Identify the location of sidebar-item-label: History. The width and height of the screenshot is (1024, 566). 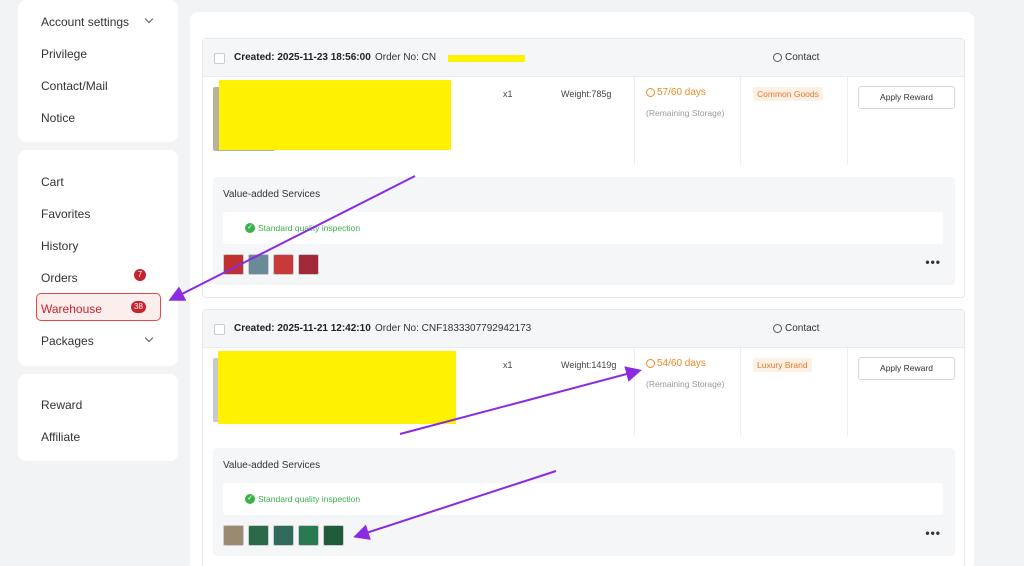
(60, 246).